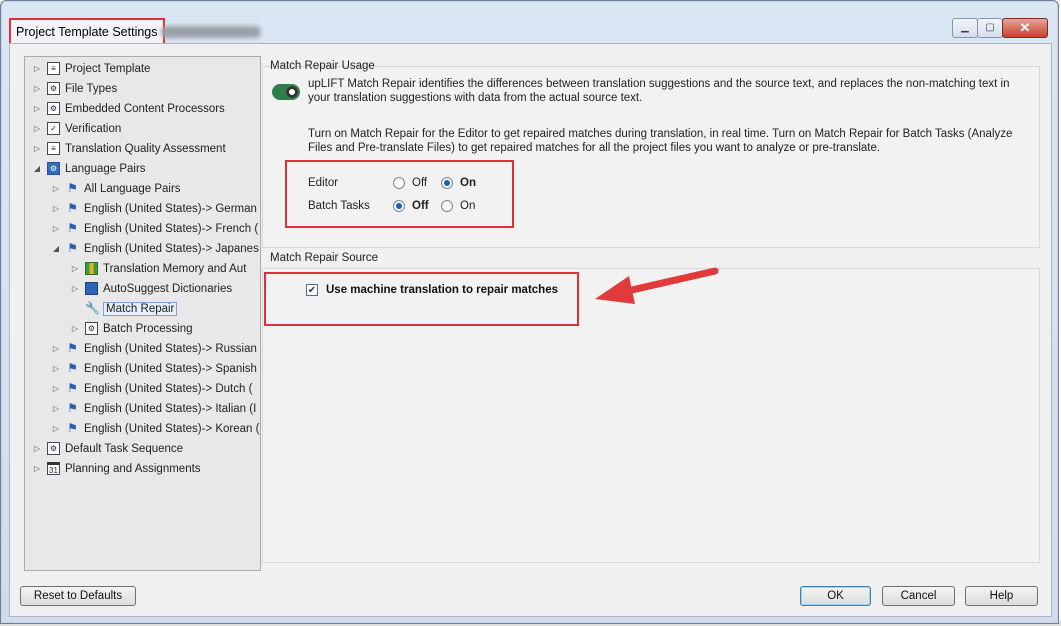 Image resolution: width=1061 pixels, height=626 pixels. I want to click on tree-item-label: English (United States)-> Russian, so click(170, 349).